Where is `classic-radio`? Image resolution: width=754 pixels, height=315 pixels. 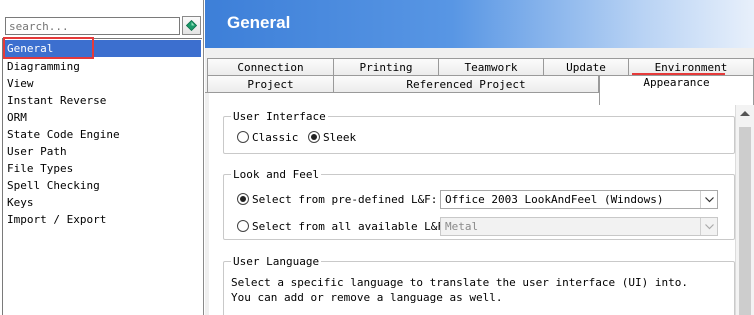 classic-radio is located at coordinates (243, 137).